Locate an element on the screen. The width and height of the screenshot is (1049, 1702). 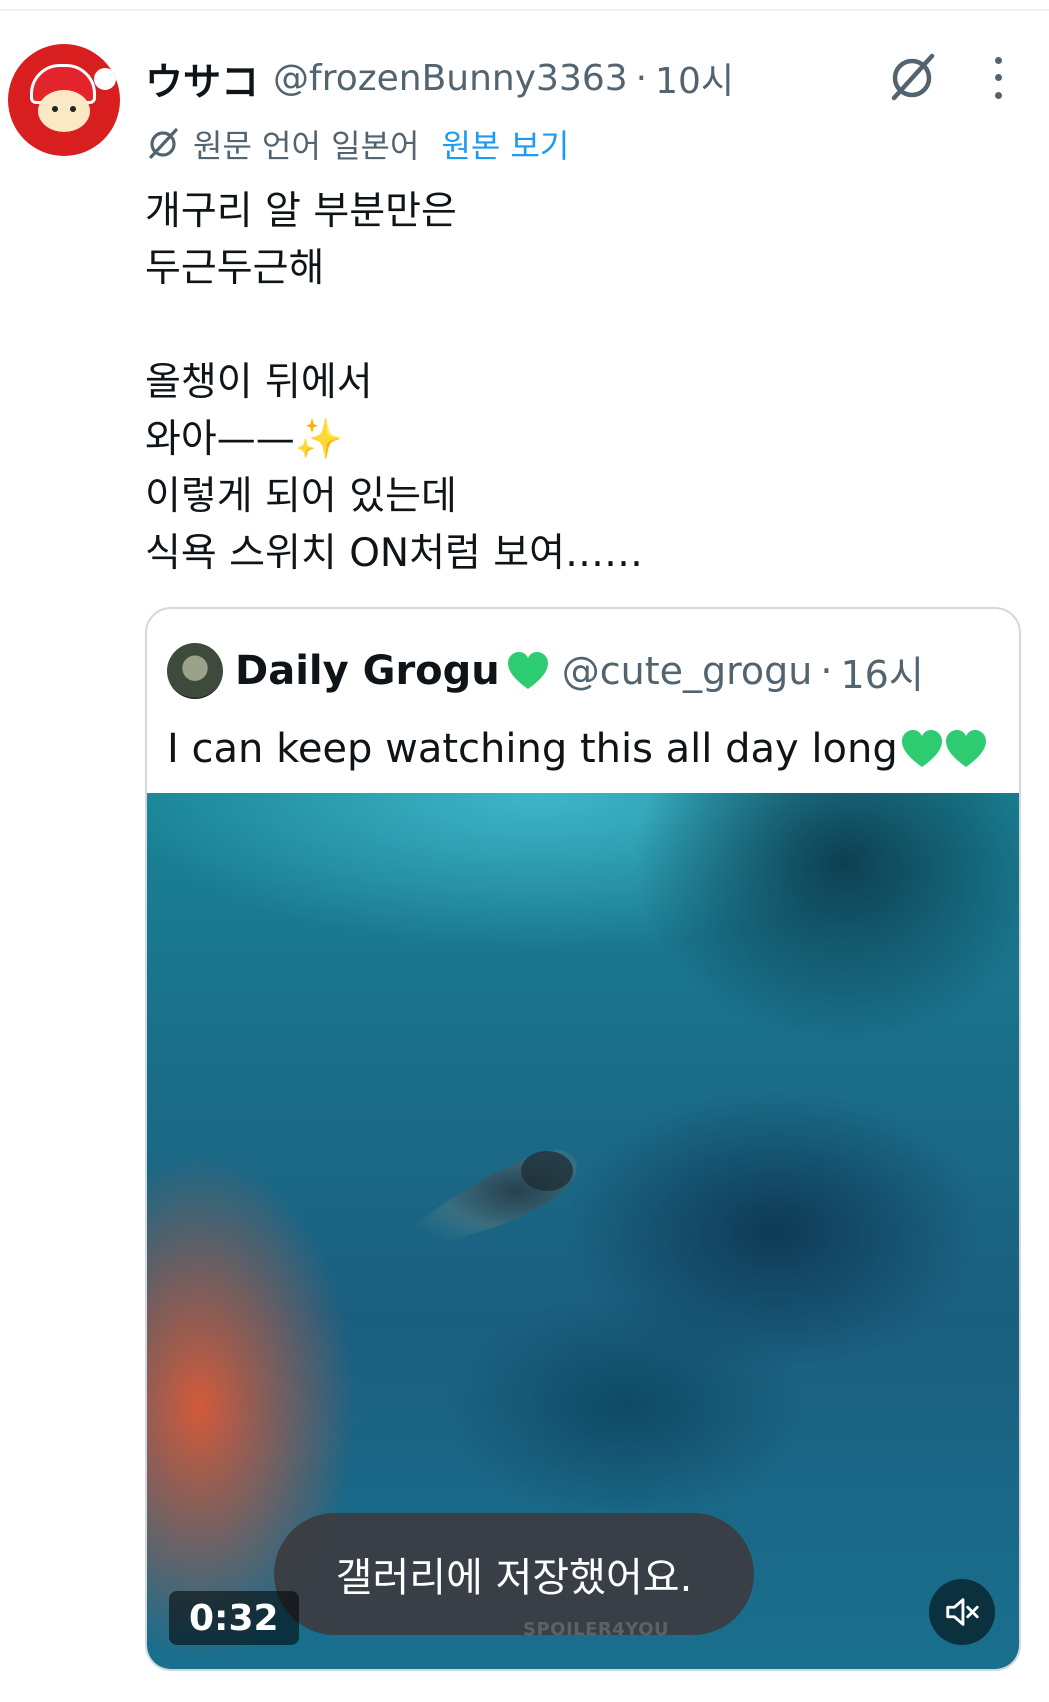
author-avatar is located at coordinates (64, 100).